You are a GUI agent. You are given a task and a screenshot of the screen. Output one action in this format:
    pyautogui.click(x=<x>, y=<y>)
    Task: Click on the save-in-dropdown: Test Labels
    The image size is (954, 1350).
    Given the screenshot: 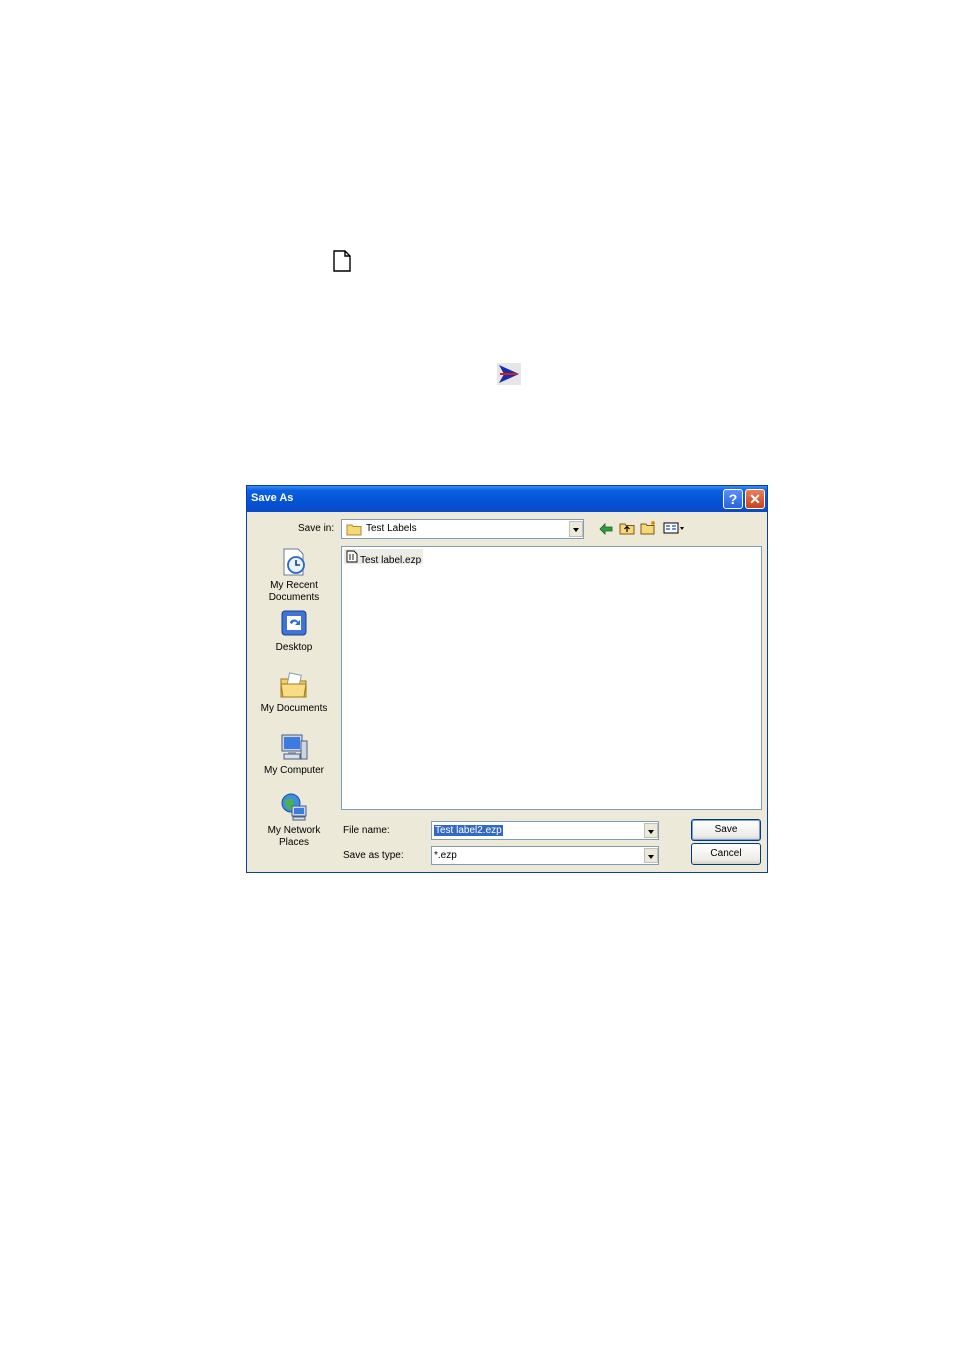 What is the action you would take?
    pyautogui.click(x=462, y=529)
    